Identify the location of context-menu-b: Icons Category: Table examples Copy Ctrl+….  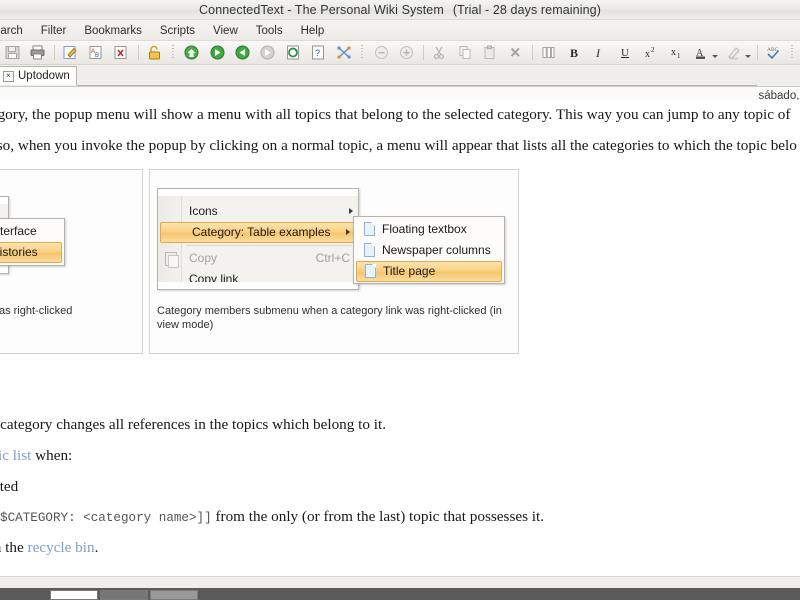
(258, 238).